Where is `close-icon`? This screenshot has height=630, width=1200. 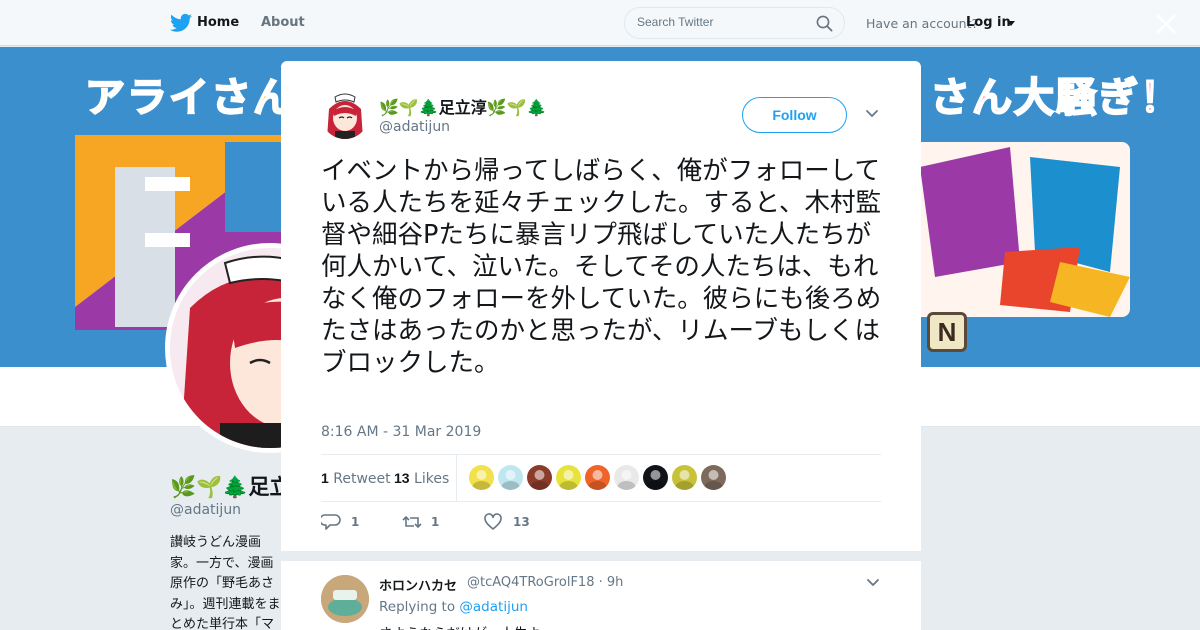 close-icon is located at coordinates (1166, 24).